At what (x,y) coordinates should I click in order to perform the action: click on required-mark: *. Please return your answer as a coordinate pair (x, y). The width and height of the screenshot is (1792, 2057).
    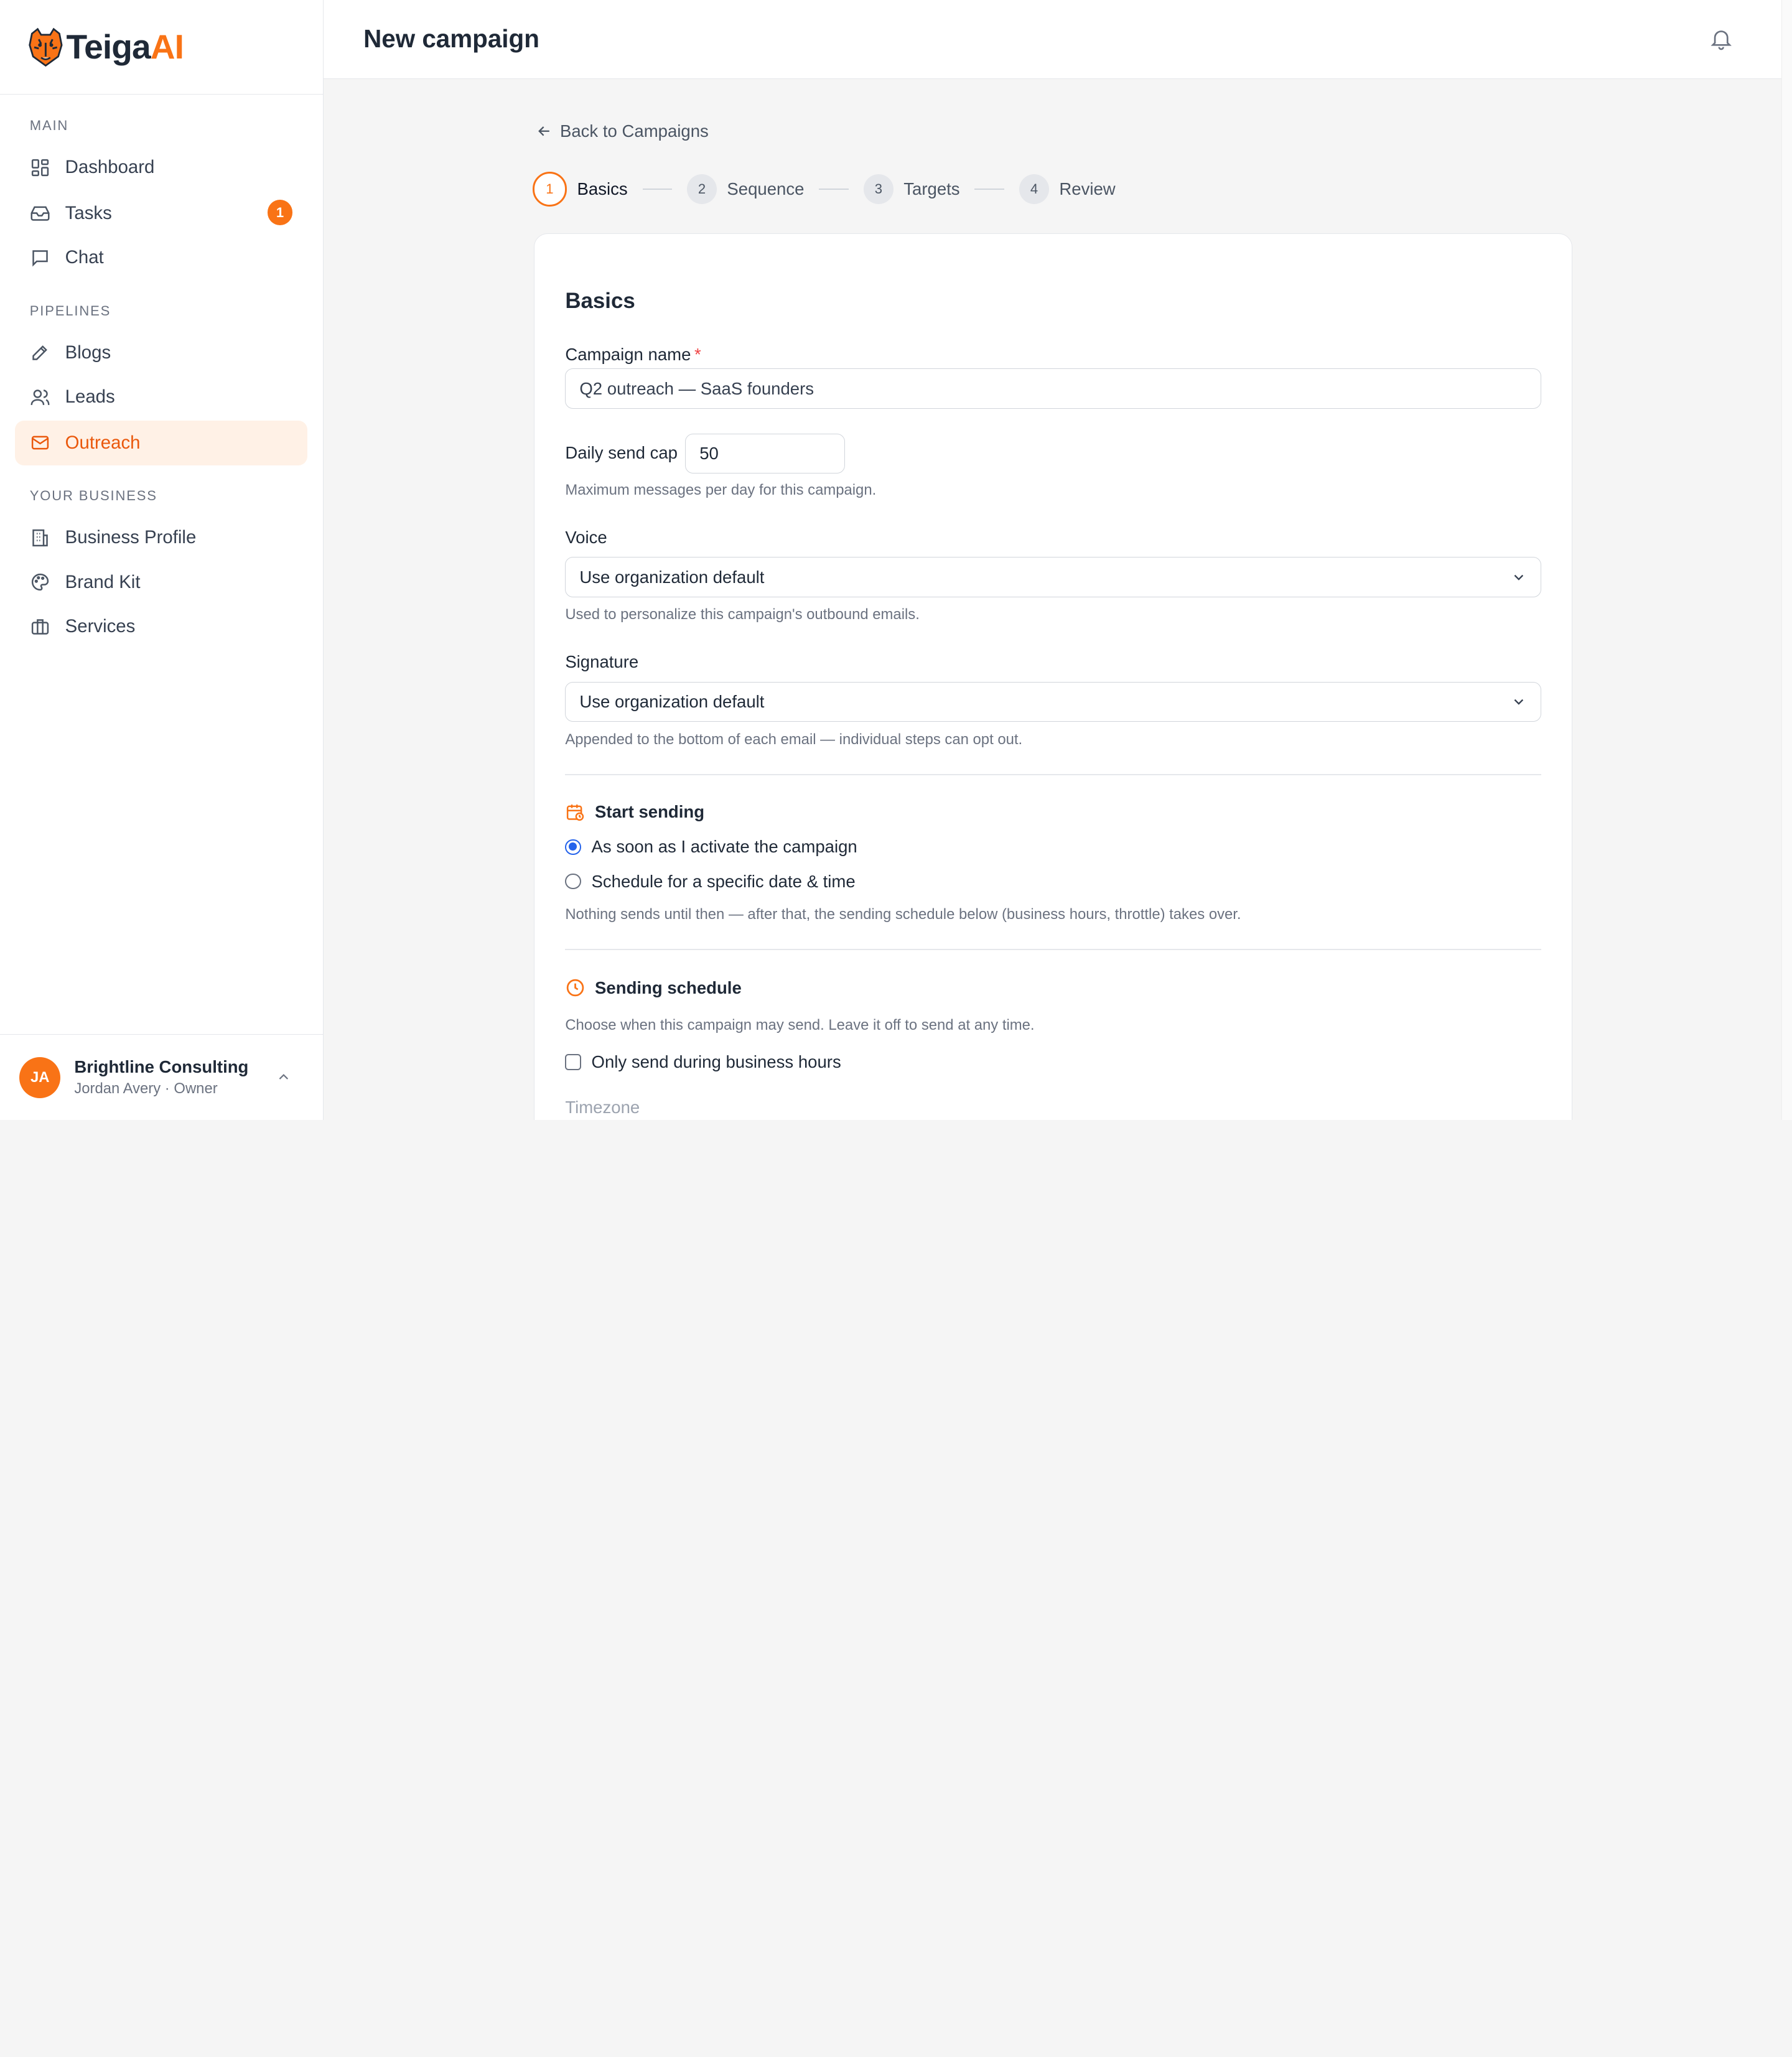
    Looking at the image, I should click on (697, 354).